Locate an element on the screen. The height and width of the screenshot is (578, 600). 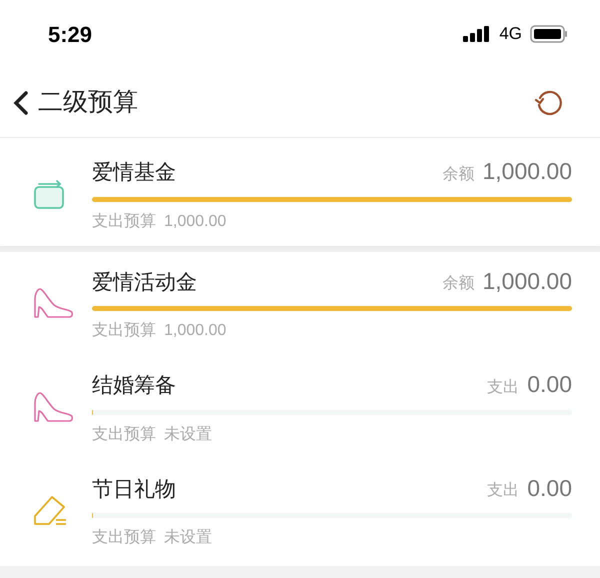
budget-name: 结婚筹备 is located at coordinates (134, 386).